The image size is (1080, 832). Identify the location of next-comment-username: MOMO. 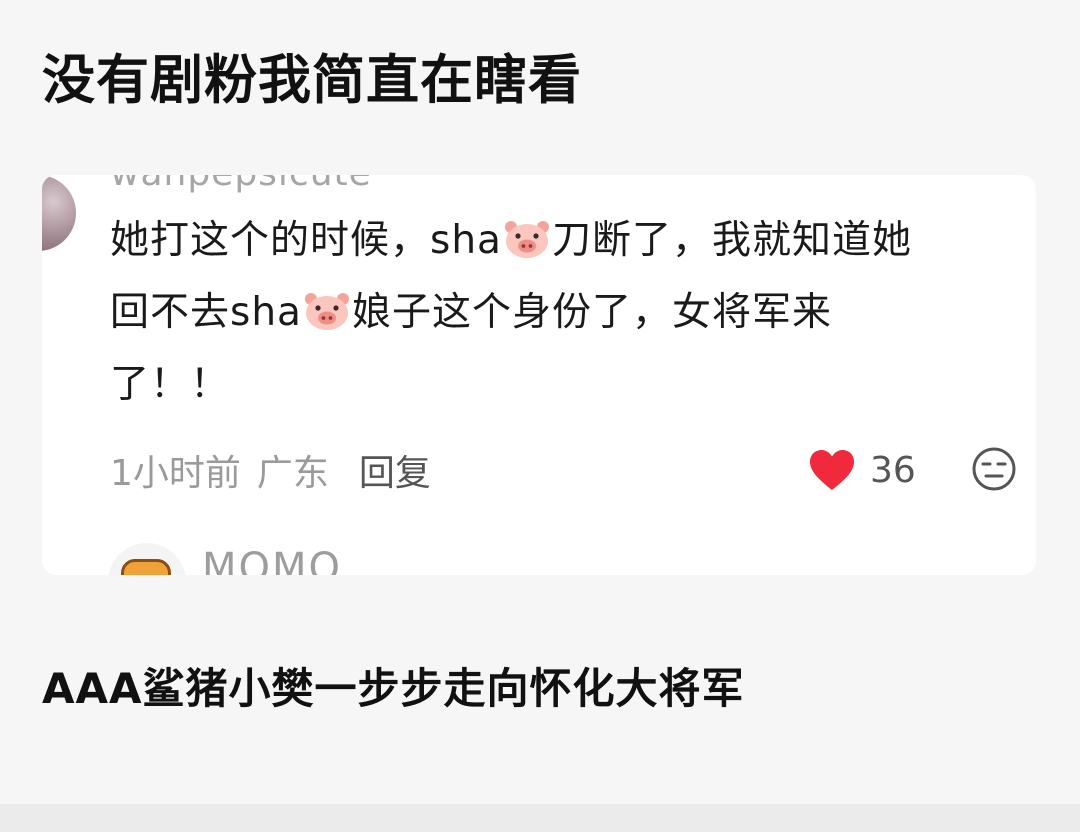
(272, 560).